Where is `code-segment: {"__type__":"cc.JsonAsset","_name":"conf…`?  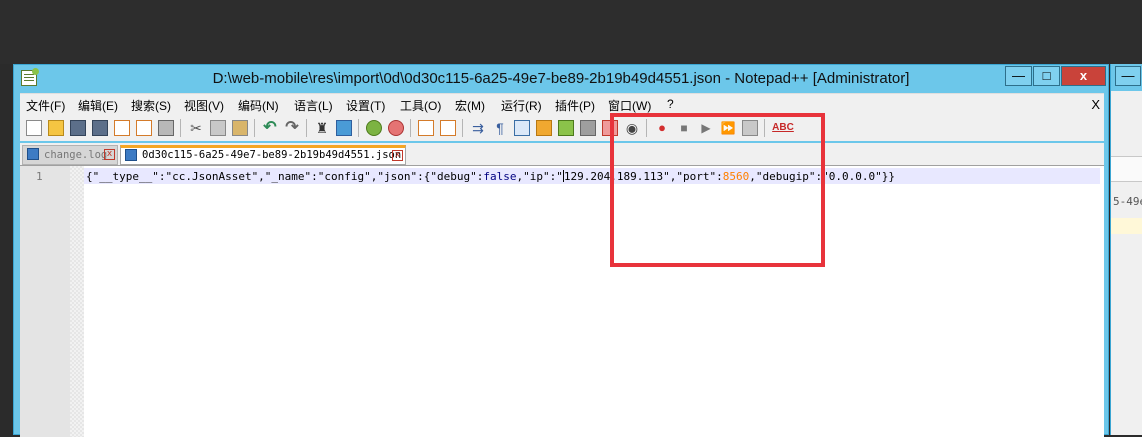 code-segment: {"__type__":"cc.JsonAsset","_name":"conf… is located at coordinates (285, 176).